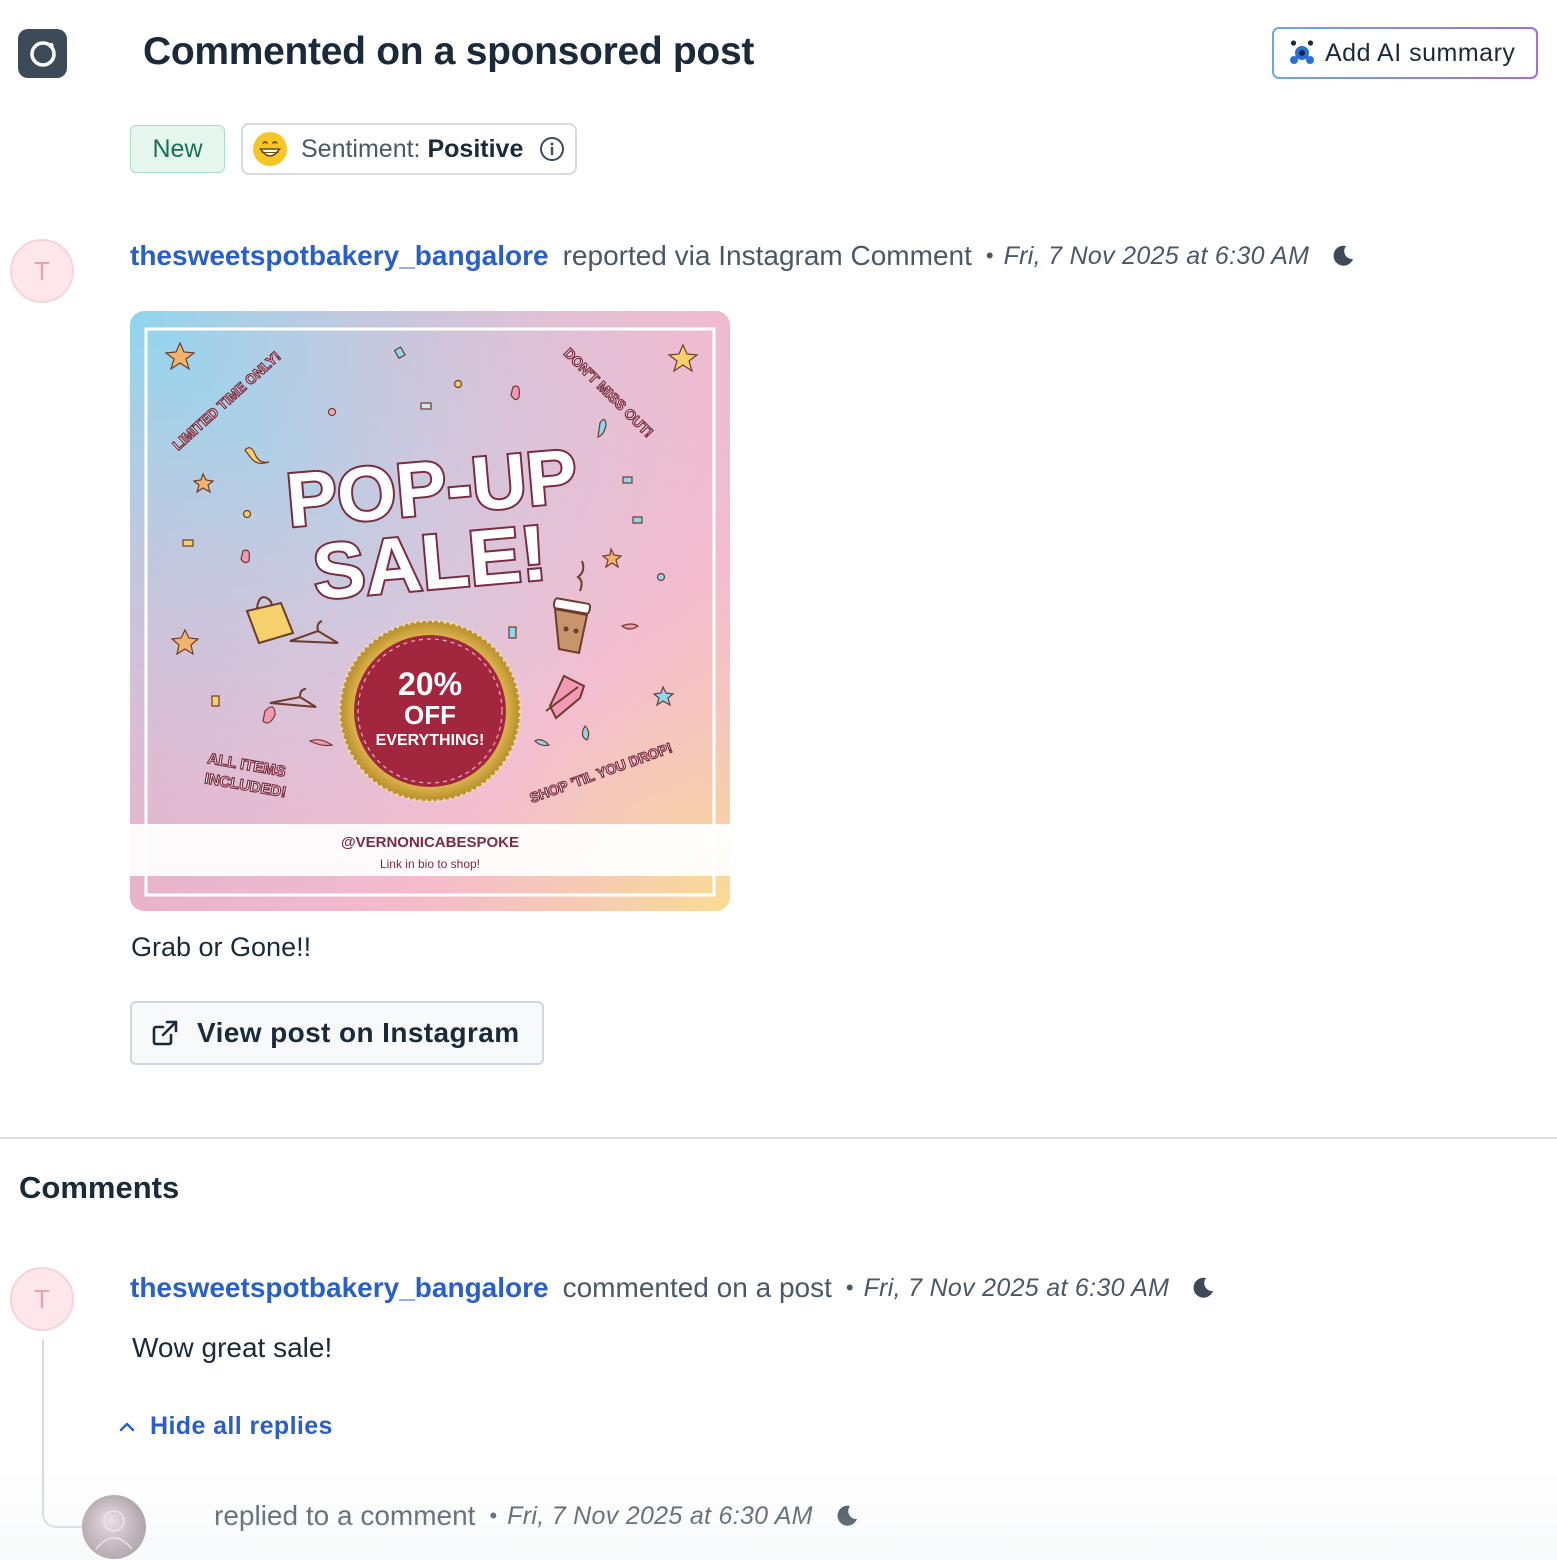  Describe the element at coordinates (339, 256) in the screenshot. I see `author-link: thesweetspotbakery_bangalore` at that location.